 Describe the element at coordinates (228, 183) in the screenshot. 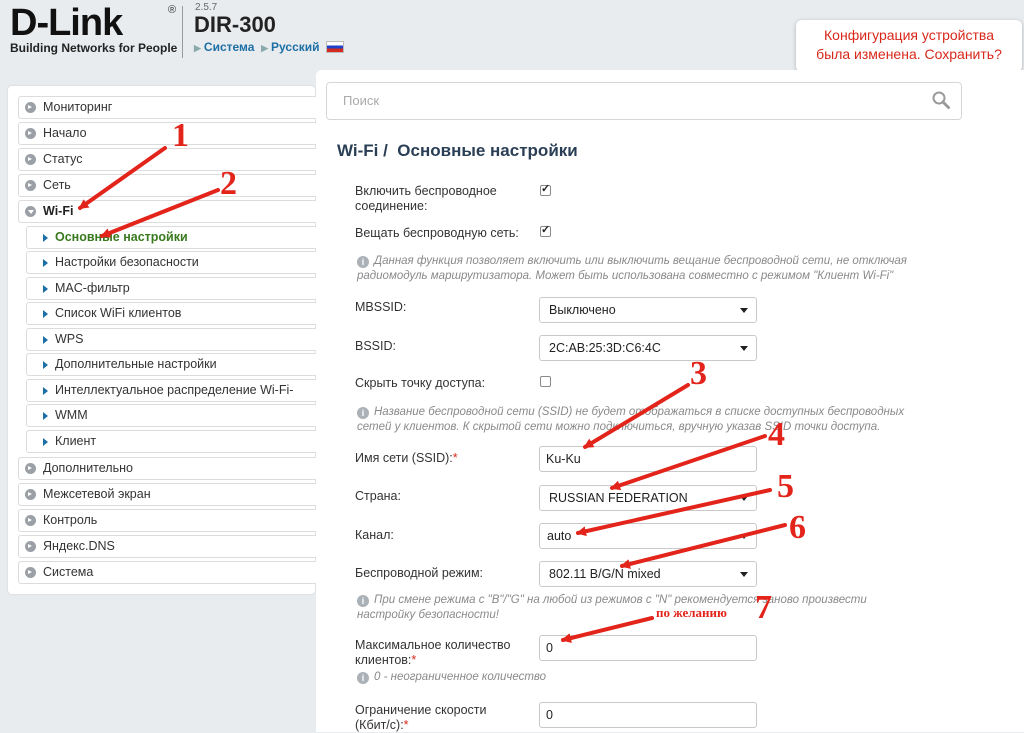

I see `annotation-number-2: 2` at that location.